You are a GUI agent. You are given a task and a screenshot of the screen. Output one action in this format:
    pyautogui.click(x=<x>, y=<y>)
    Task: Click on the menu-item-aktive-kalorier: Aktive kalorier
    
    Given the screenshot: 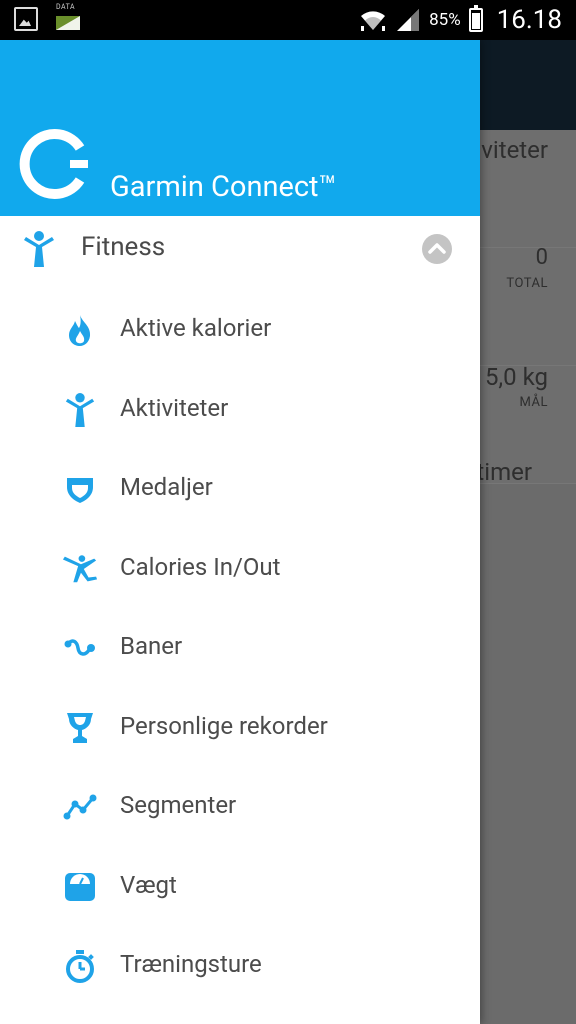 What is the action you would take?
    pyautogui.click(x=240, y=328)
    